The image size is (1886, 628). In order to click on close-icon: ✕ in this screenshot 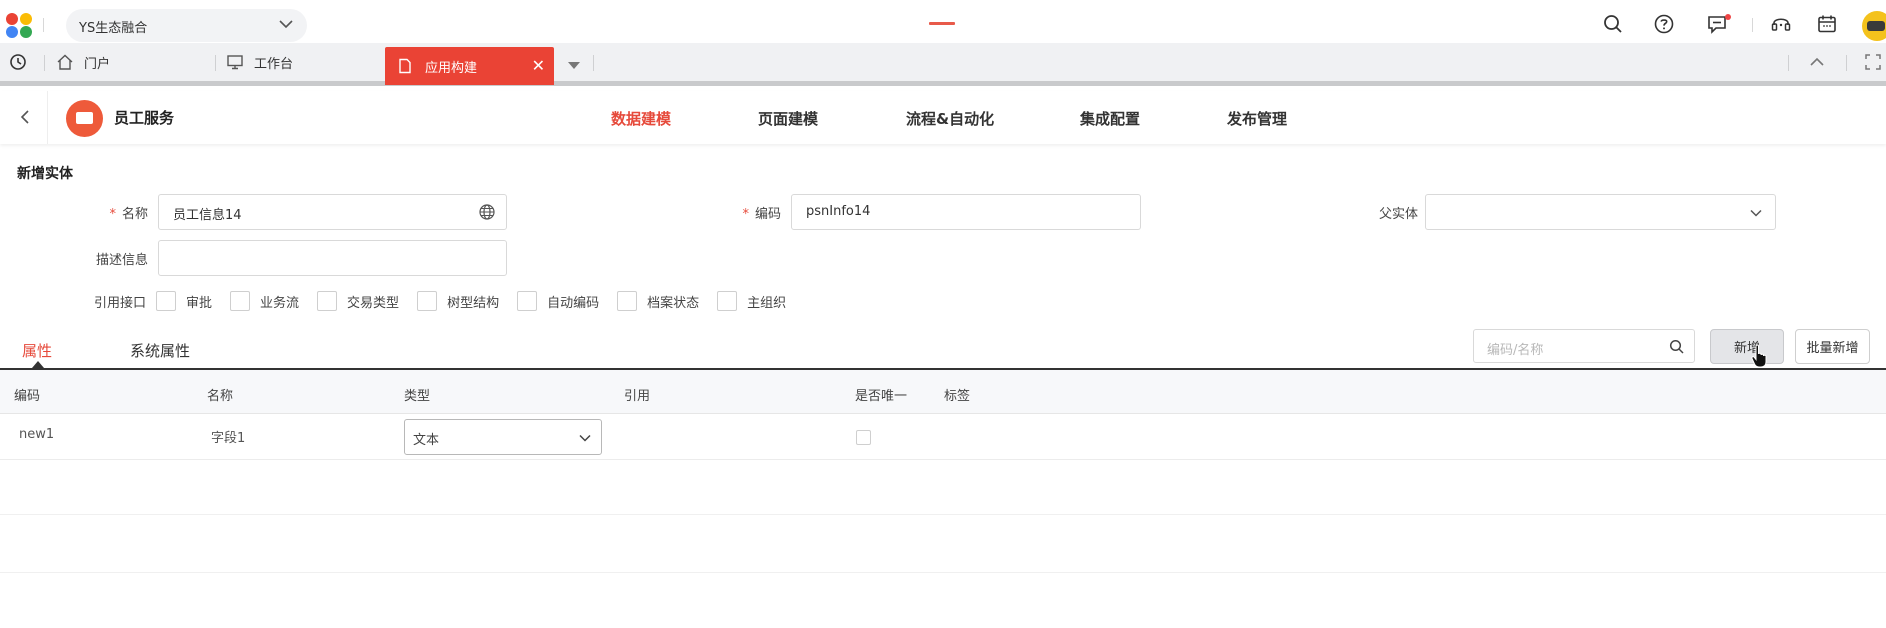, I will do `click(538, 65)`.